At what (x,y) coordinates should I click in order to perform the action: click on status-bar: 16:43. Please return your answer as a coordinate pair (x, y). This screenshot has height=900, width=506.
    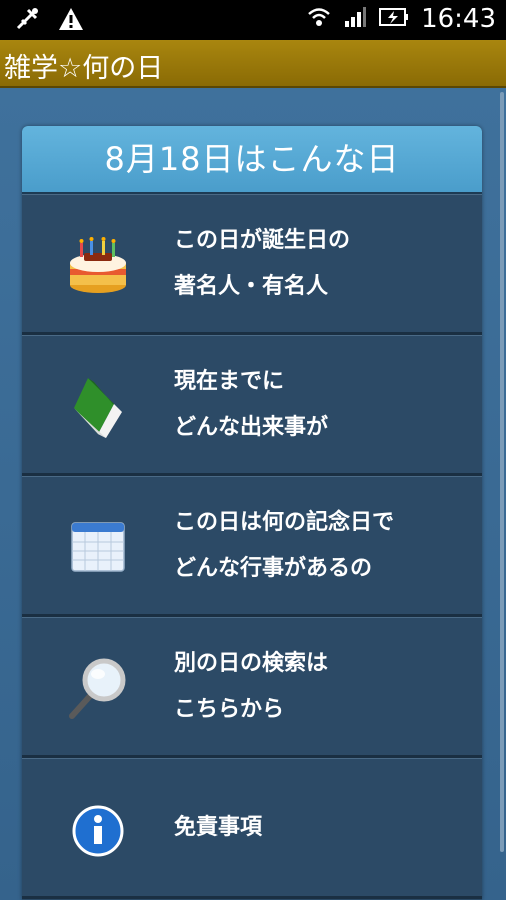
    Looking at the image, I should click on (253, 20).